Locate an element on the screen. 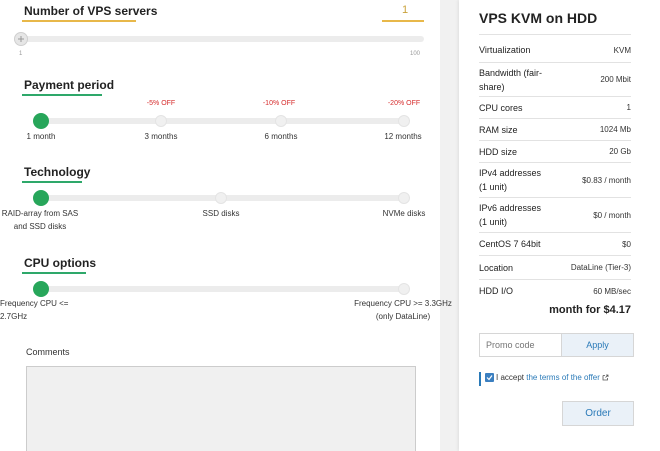 Image resolution: width=660 pixels, height=451 pixels. payment-3-months-knob is located at coordinates (161, 121).